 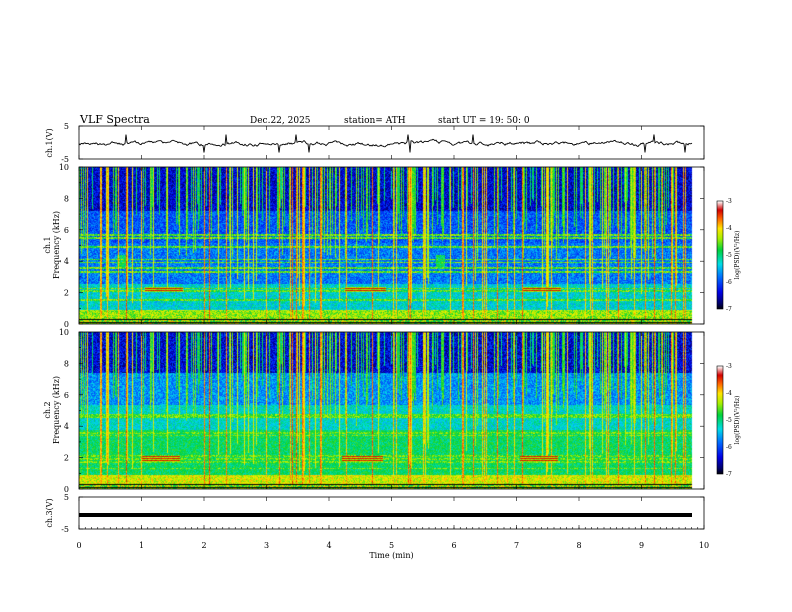 What do you see at coordinates (66, 395) in the screenshot?
I see `ch2-spectrogram-ytick: 6` at bounding box center [66, 395].